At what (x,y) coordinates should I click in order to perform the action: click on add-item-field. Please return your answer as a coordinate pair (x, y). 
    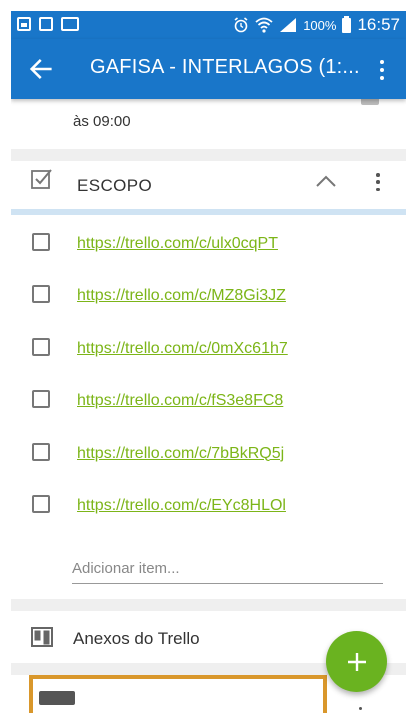
    Looking at the image, I should click on (227, 569).